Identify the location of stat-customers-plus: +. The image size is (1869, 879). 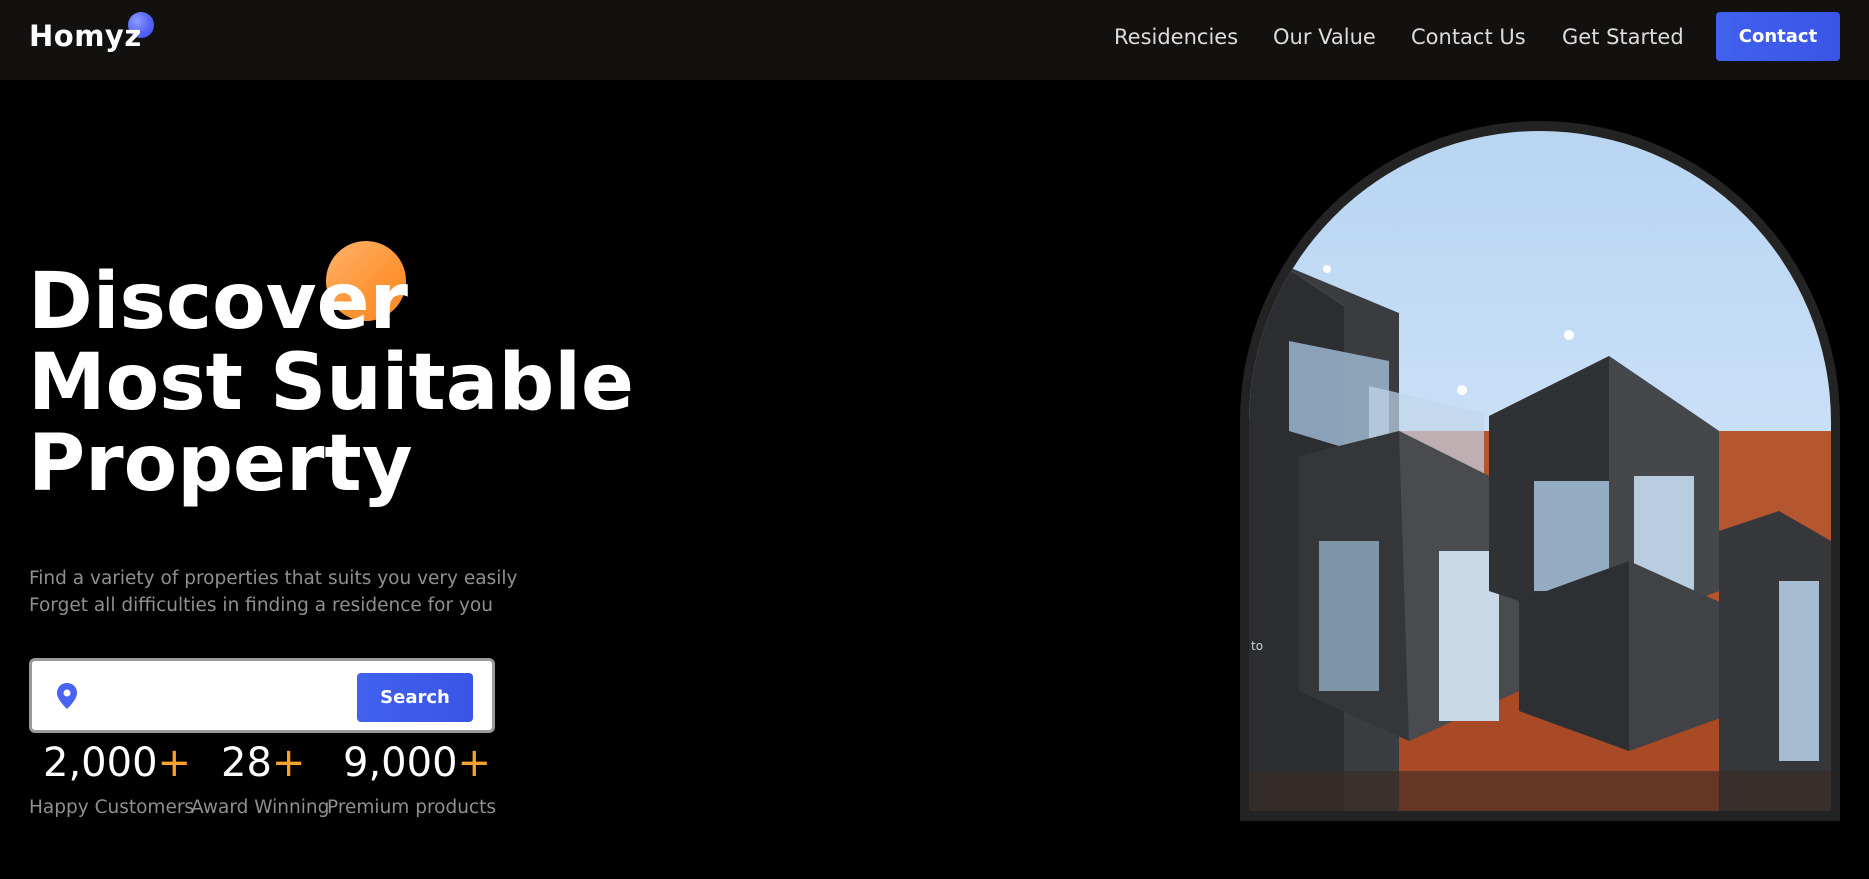
(174, 763).